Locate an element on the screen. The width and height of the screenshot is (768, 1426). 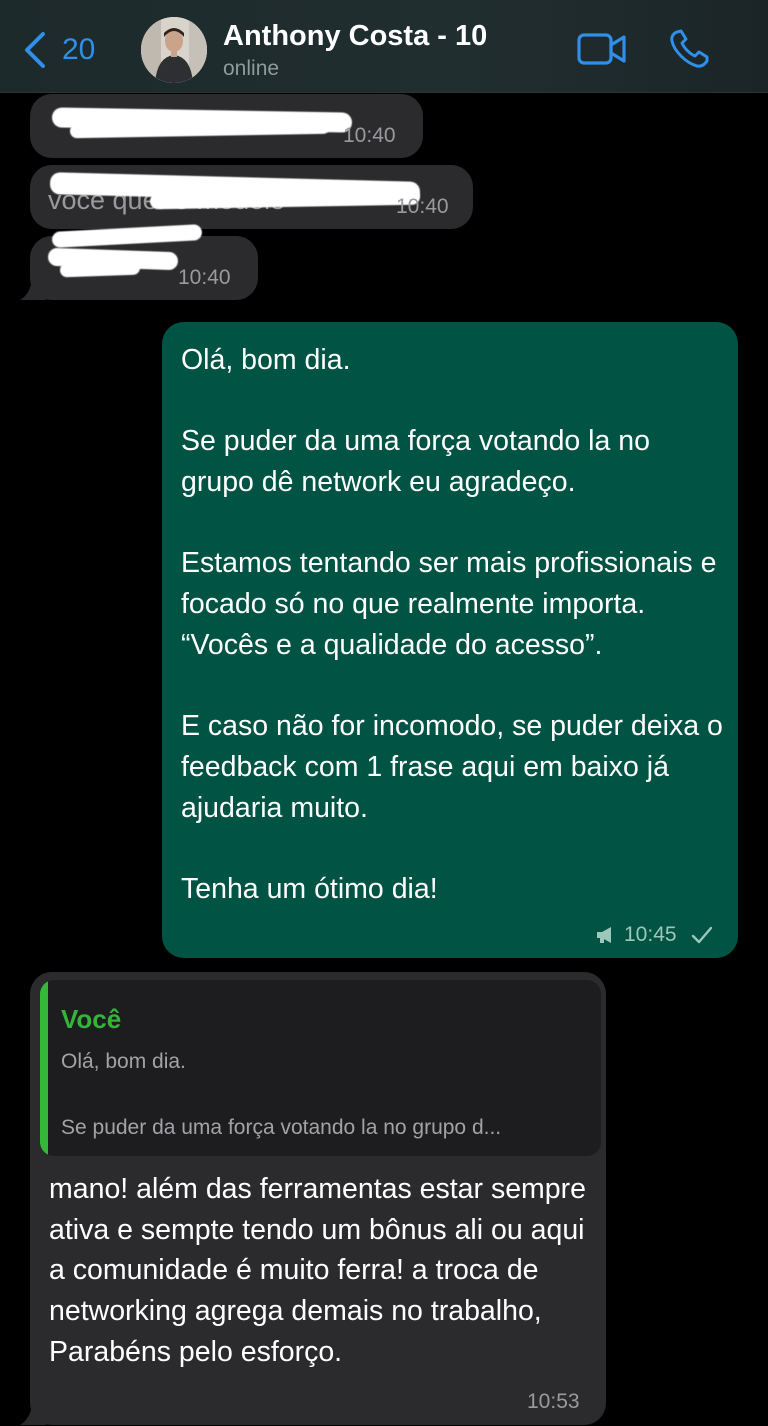
voice-call-button is located at coordinates (690, 49).